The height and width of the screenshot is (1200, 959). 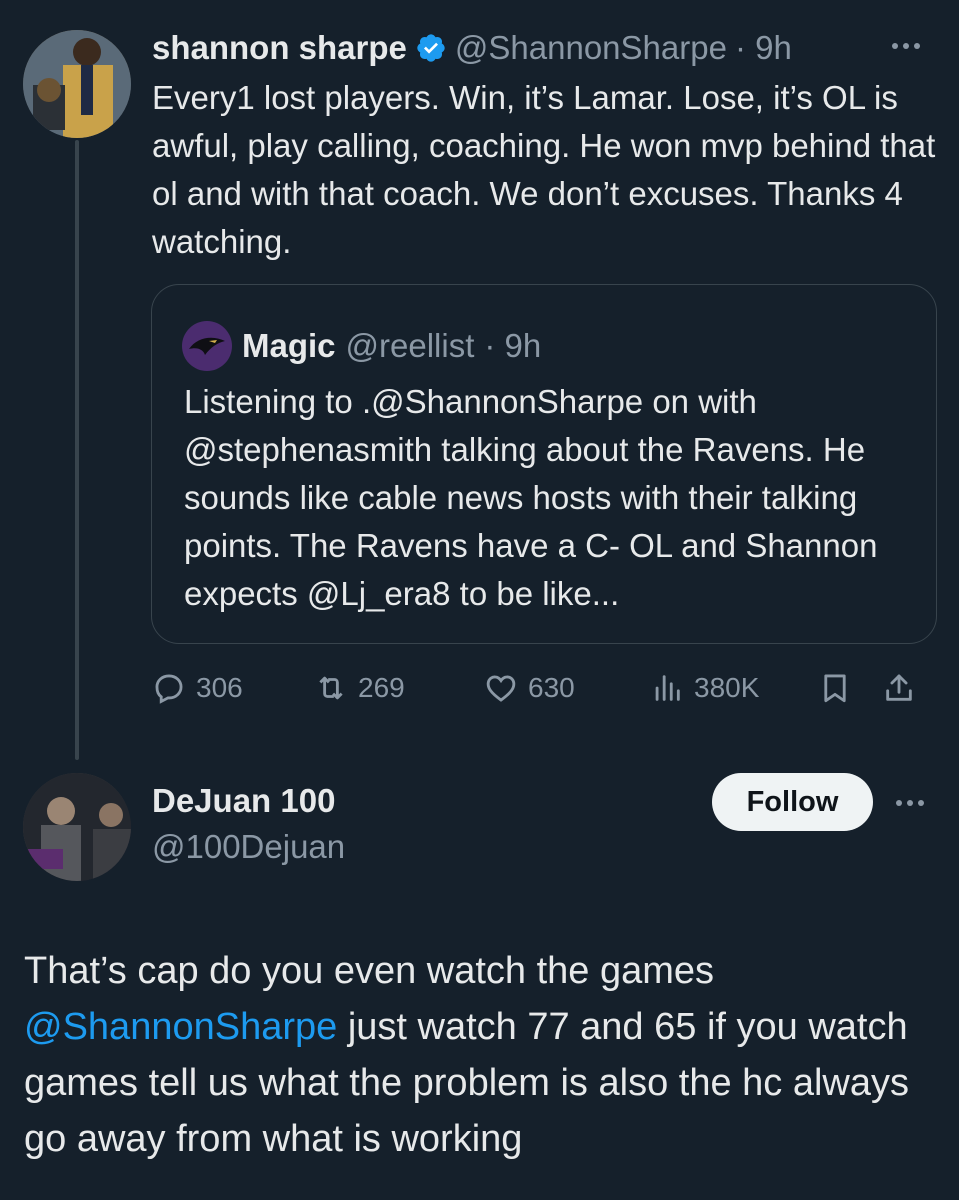 What do you see at coordinates (279, 48) in the screenshot?
I see `author-name: shannon sharpe` at bounding box center [279, 48].